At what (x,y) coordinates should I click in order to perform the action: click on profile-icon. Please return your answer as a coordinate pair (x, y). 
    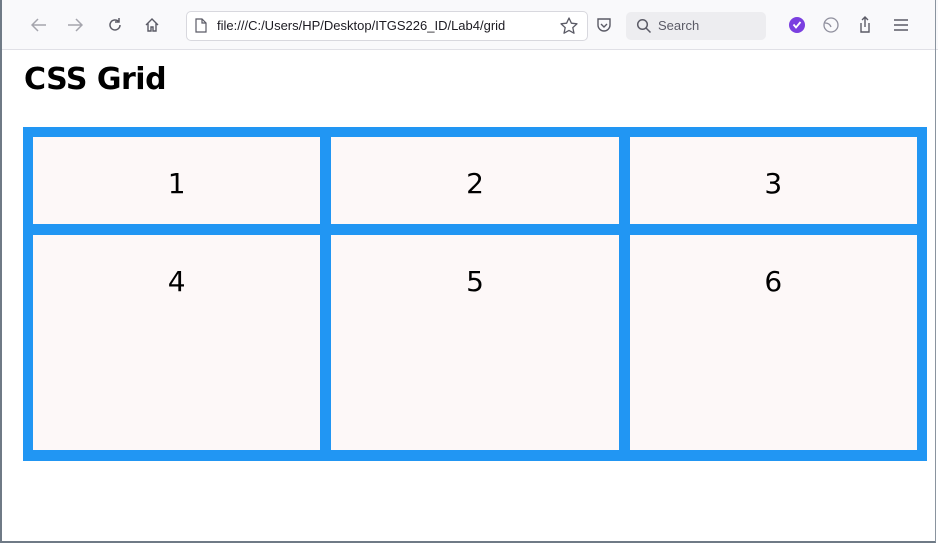
    Looking at the image, I should click on (831, 25).